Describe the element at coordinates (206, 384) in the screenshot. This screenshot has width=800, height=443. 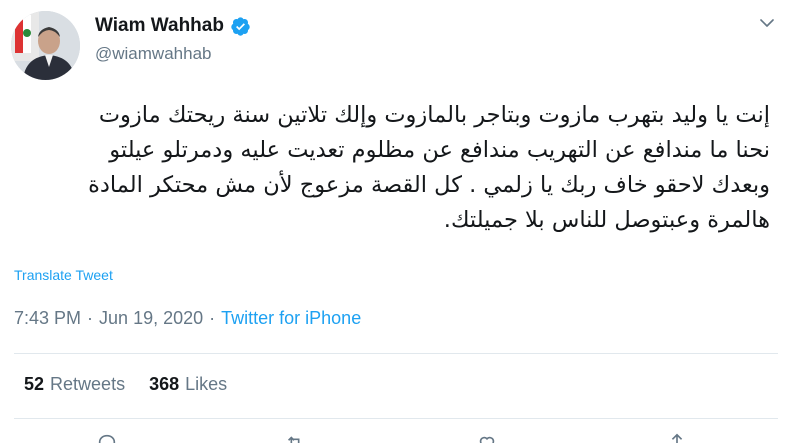
I see `likes-label: Likes` at that location.